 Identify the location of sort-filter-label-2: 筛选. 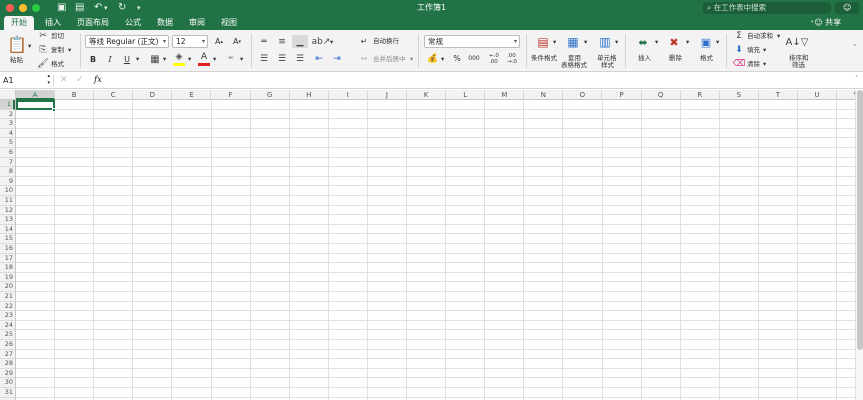
(798, 65).